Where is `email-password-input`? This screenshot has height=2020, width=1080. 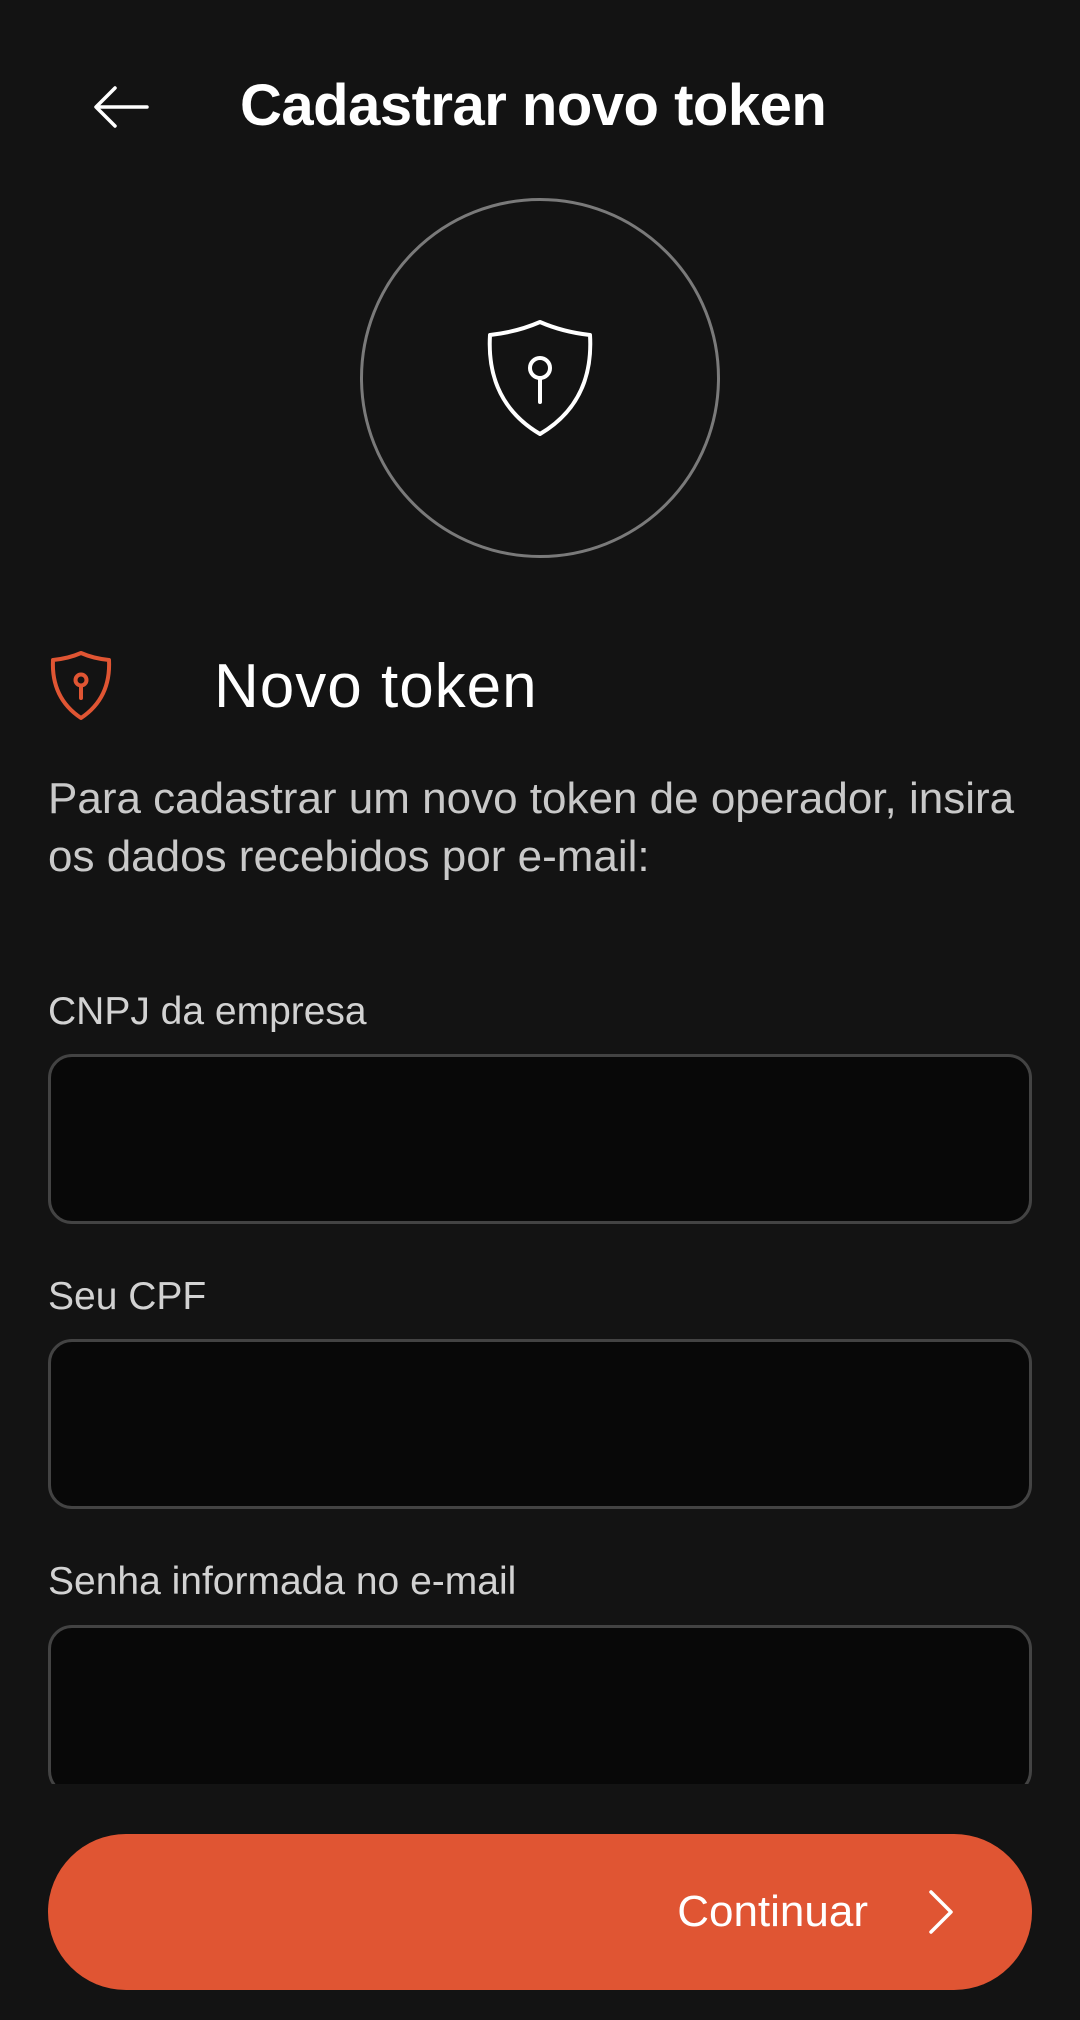
email-password-input is located at coordinates (540, 1704).